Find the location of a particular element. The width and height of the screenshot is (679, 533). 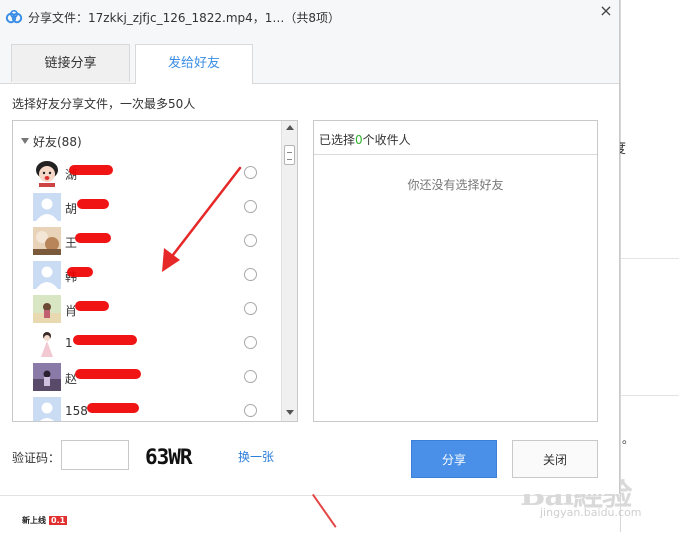

friend-list-scrollbar is located at coordinates (289, 271).